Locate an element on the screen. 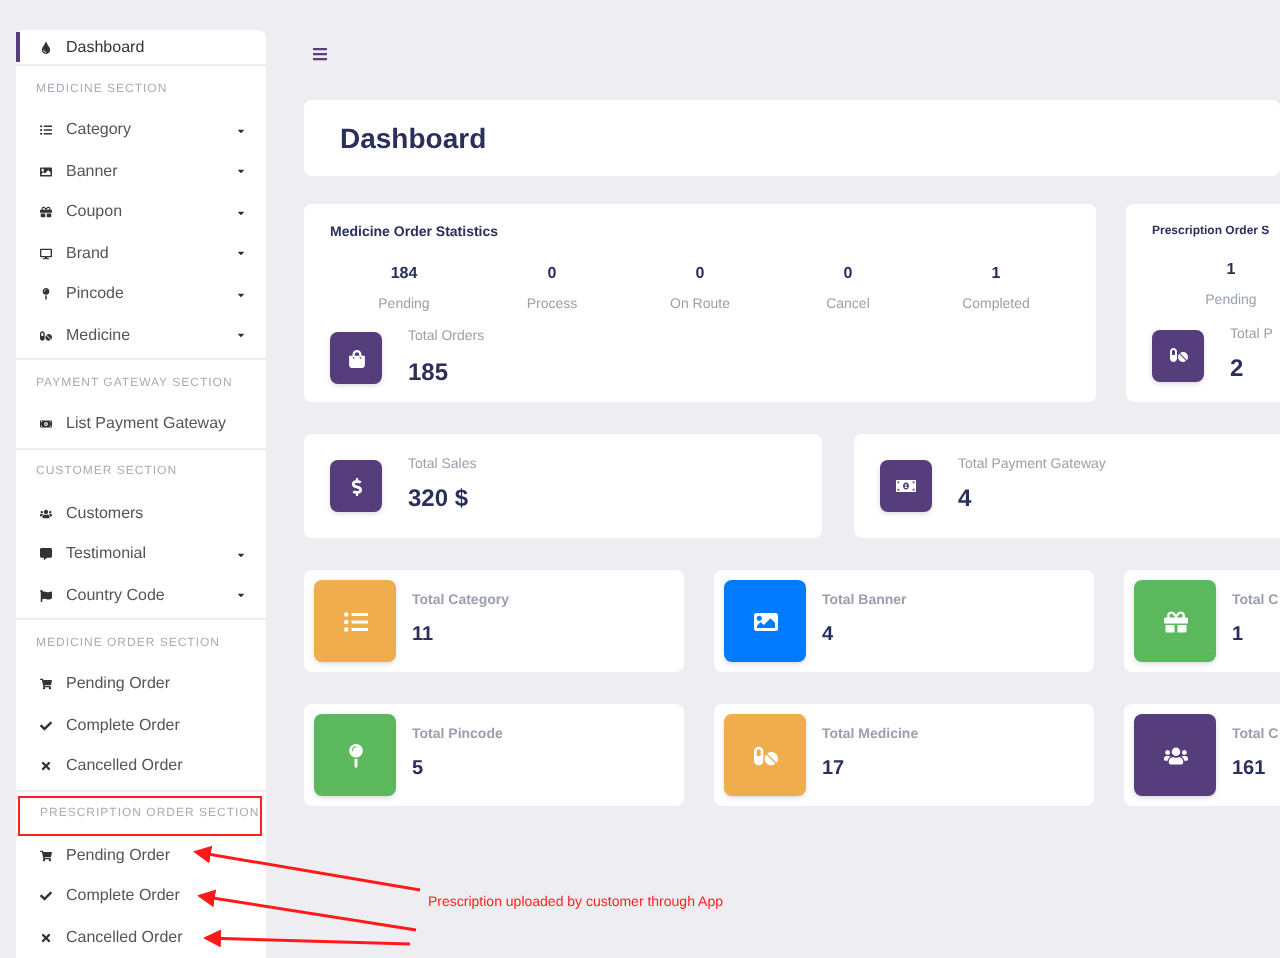 The height and width of the screenshot is (958, 1280). sidebar-item: Pincode is located at coordinates (141, 294).